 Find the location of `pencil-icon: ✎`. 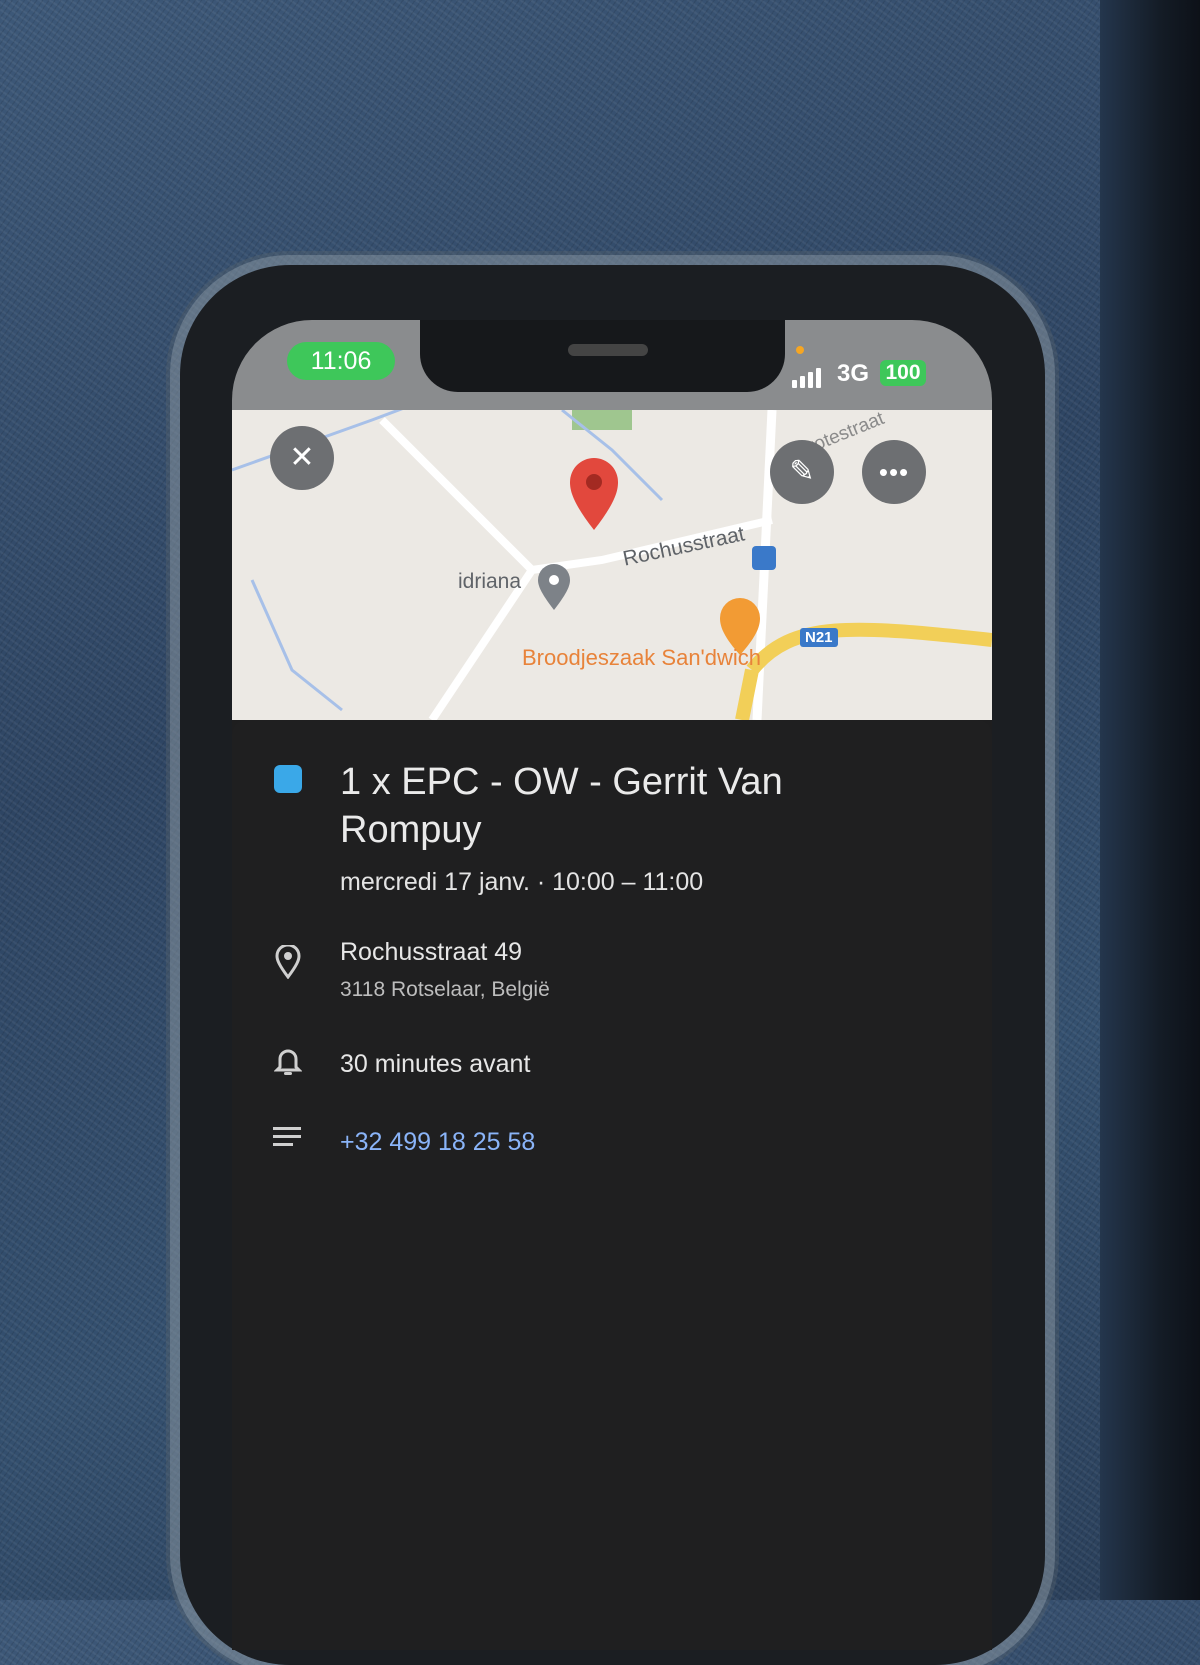

pencil-icon: ✎ is located at coordinates (802, 471).